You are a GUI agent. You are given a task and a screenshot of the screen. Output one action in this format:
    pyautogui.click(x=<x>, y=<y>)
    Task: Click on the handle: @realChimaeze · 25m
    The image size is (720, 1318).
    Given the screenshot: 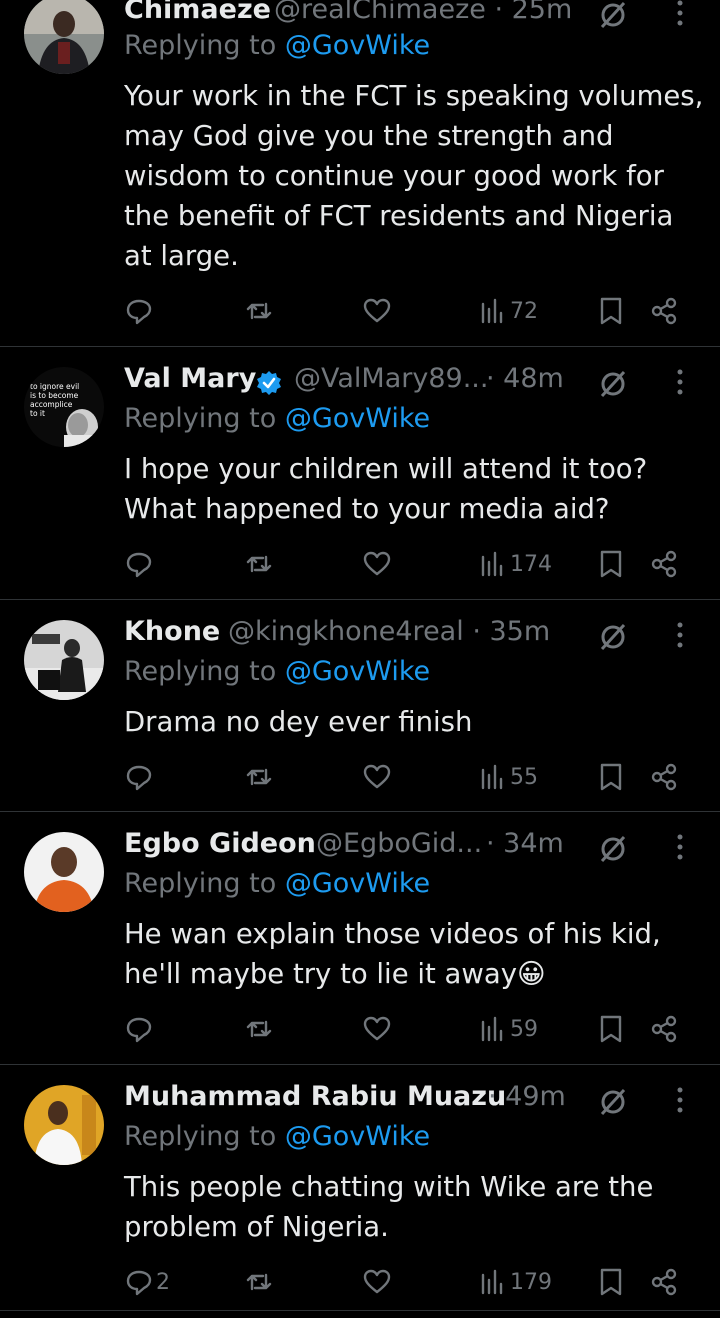 What is the action you would take?
    pyautogui.click(x=423, y=12)
    